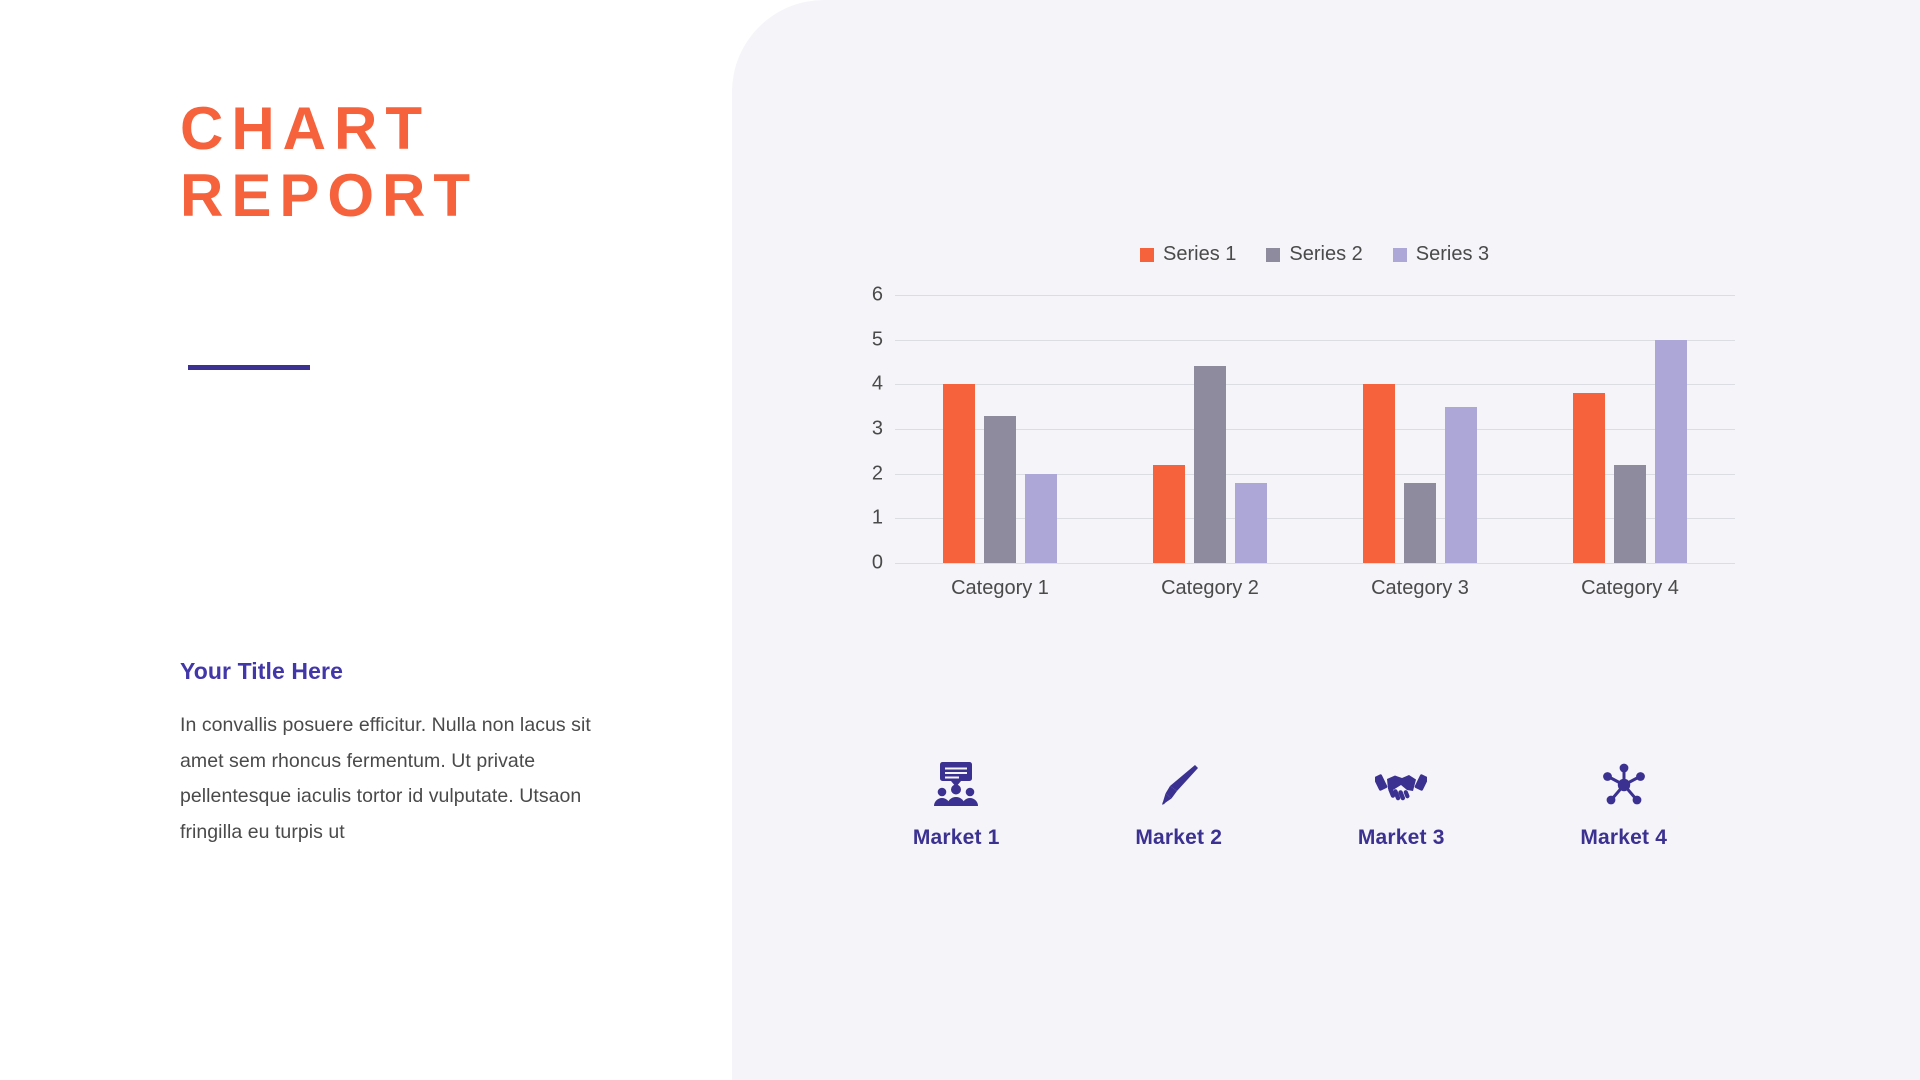 This screenshot has height=1080, width=1920. What do you see at coordinates (1401, 837) in the screenshot?
I see `market-label: Market 3` at bounding box center [1401, 837].